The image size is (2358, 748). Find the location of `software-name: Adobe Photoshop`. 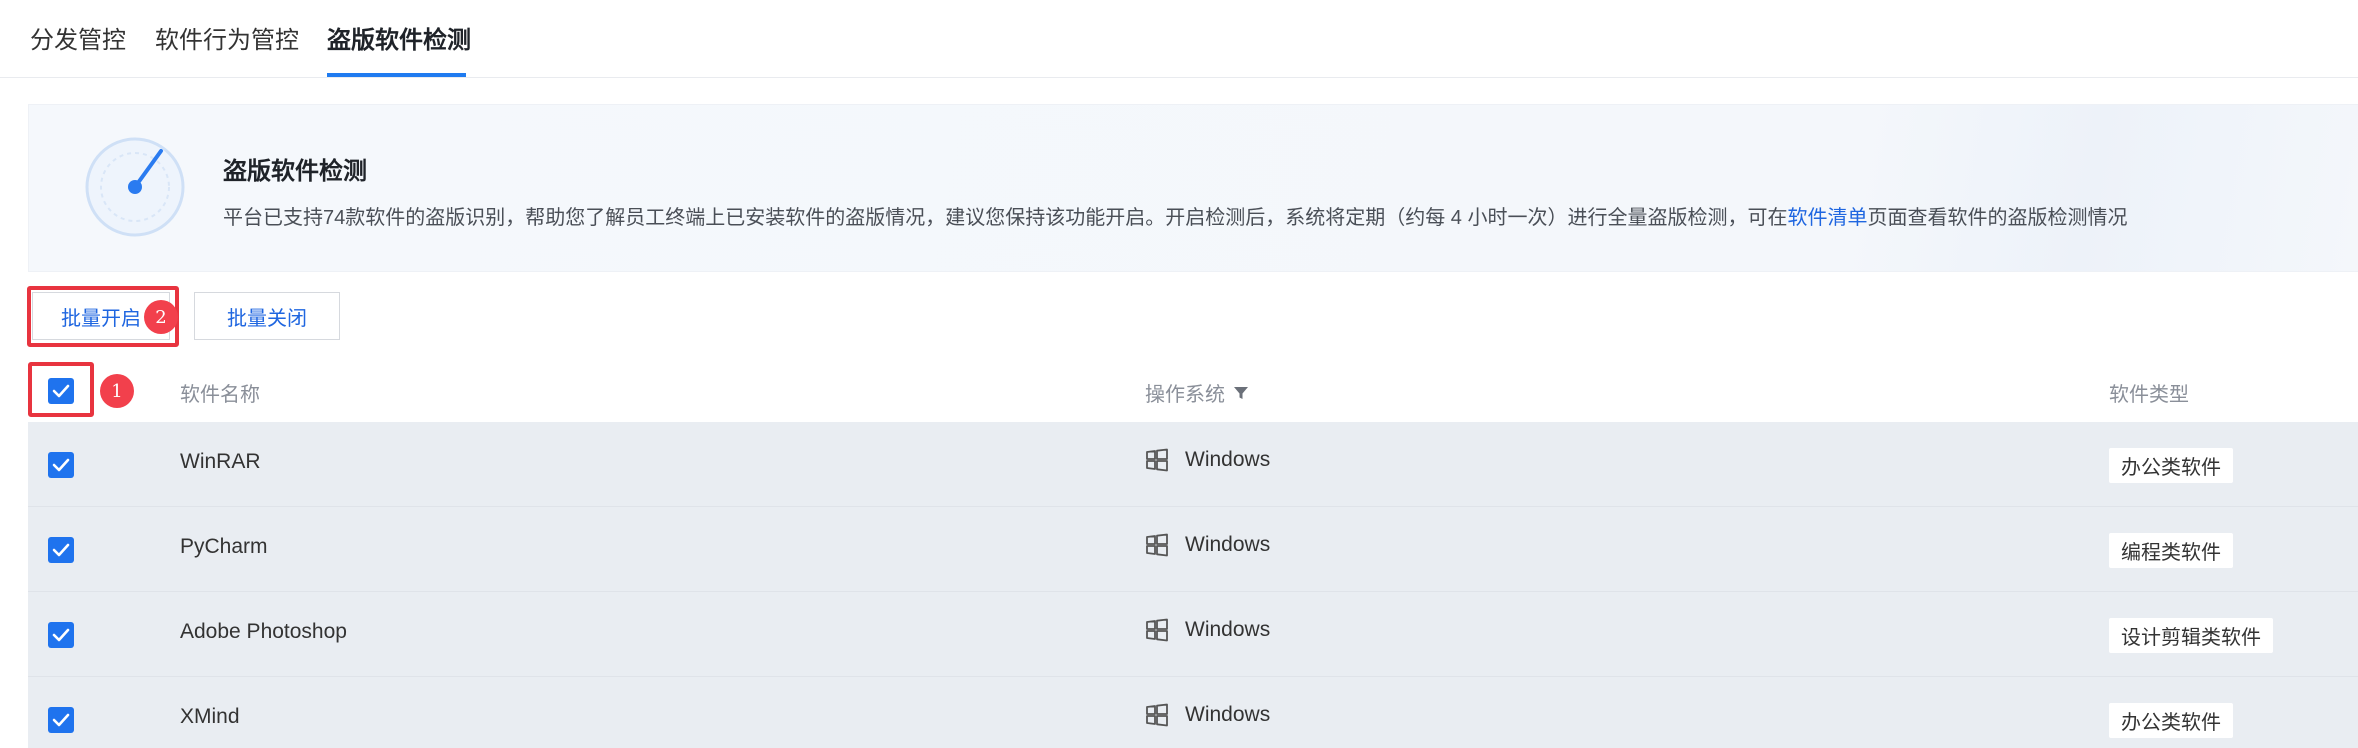

software-name: Adobe Photoshop is located at coordinates (263, 631).